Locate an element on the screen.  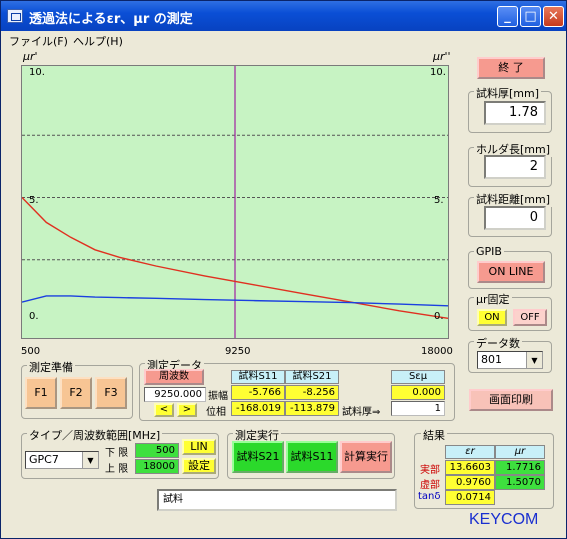
left-tick-top: 10. is located at coordinates (37, 72).